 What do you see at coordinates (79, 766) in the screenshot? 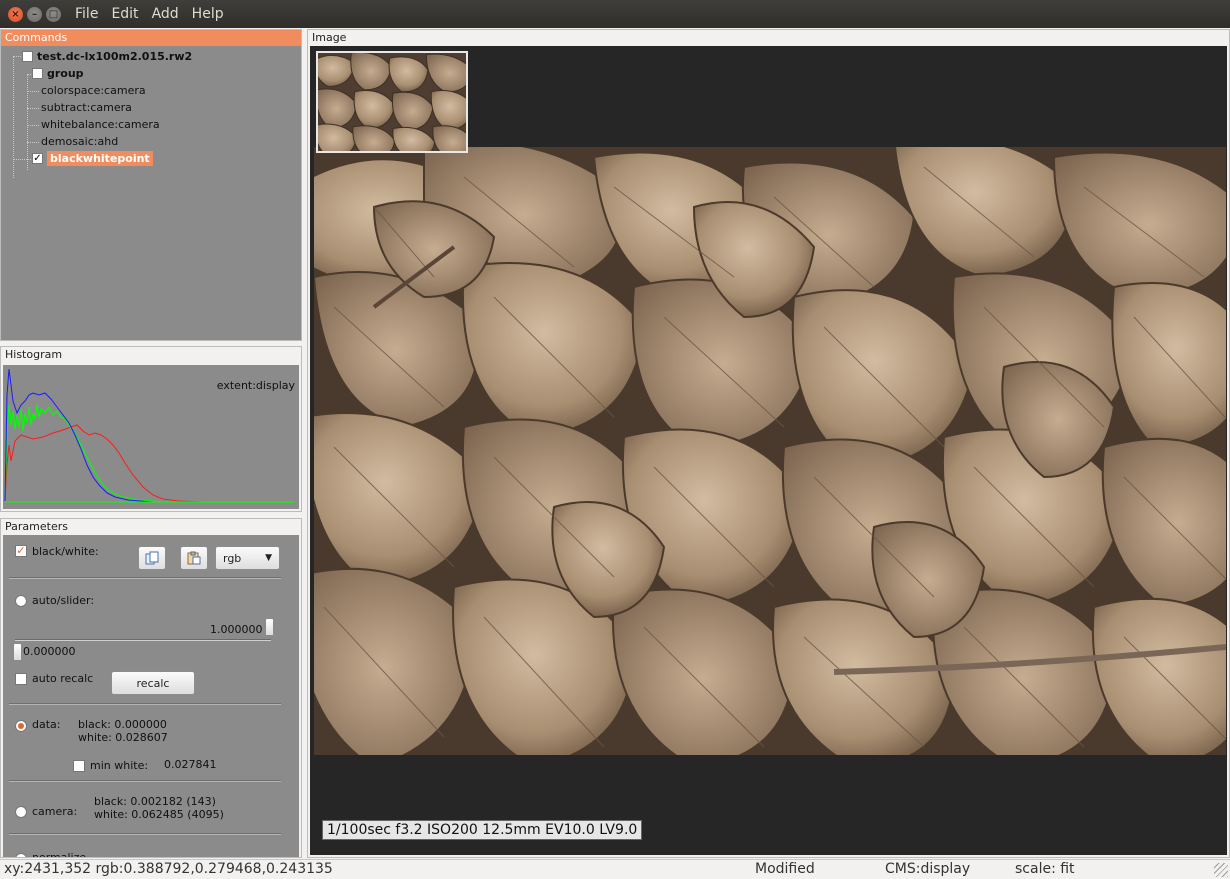
I see `min-white-checkbox` at bounding box center [79, 766].